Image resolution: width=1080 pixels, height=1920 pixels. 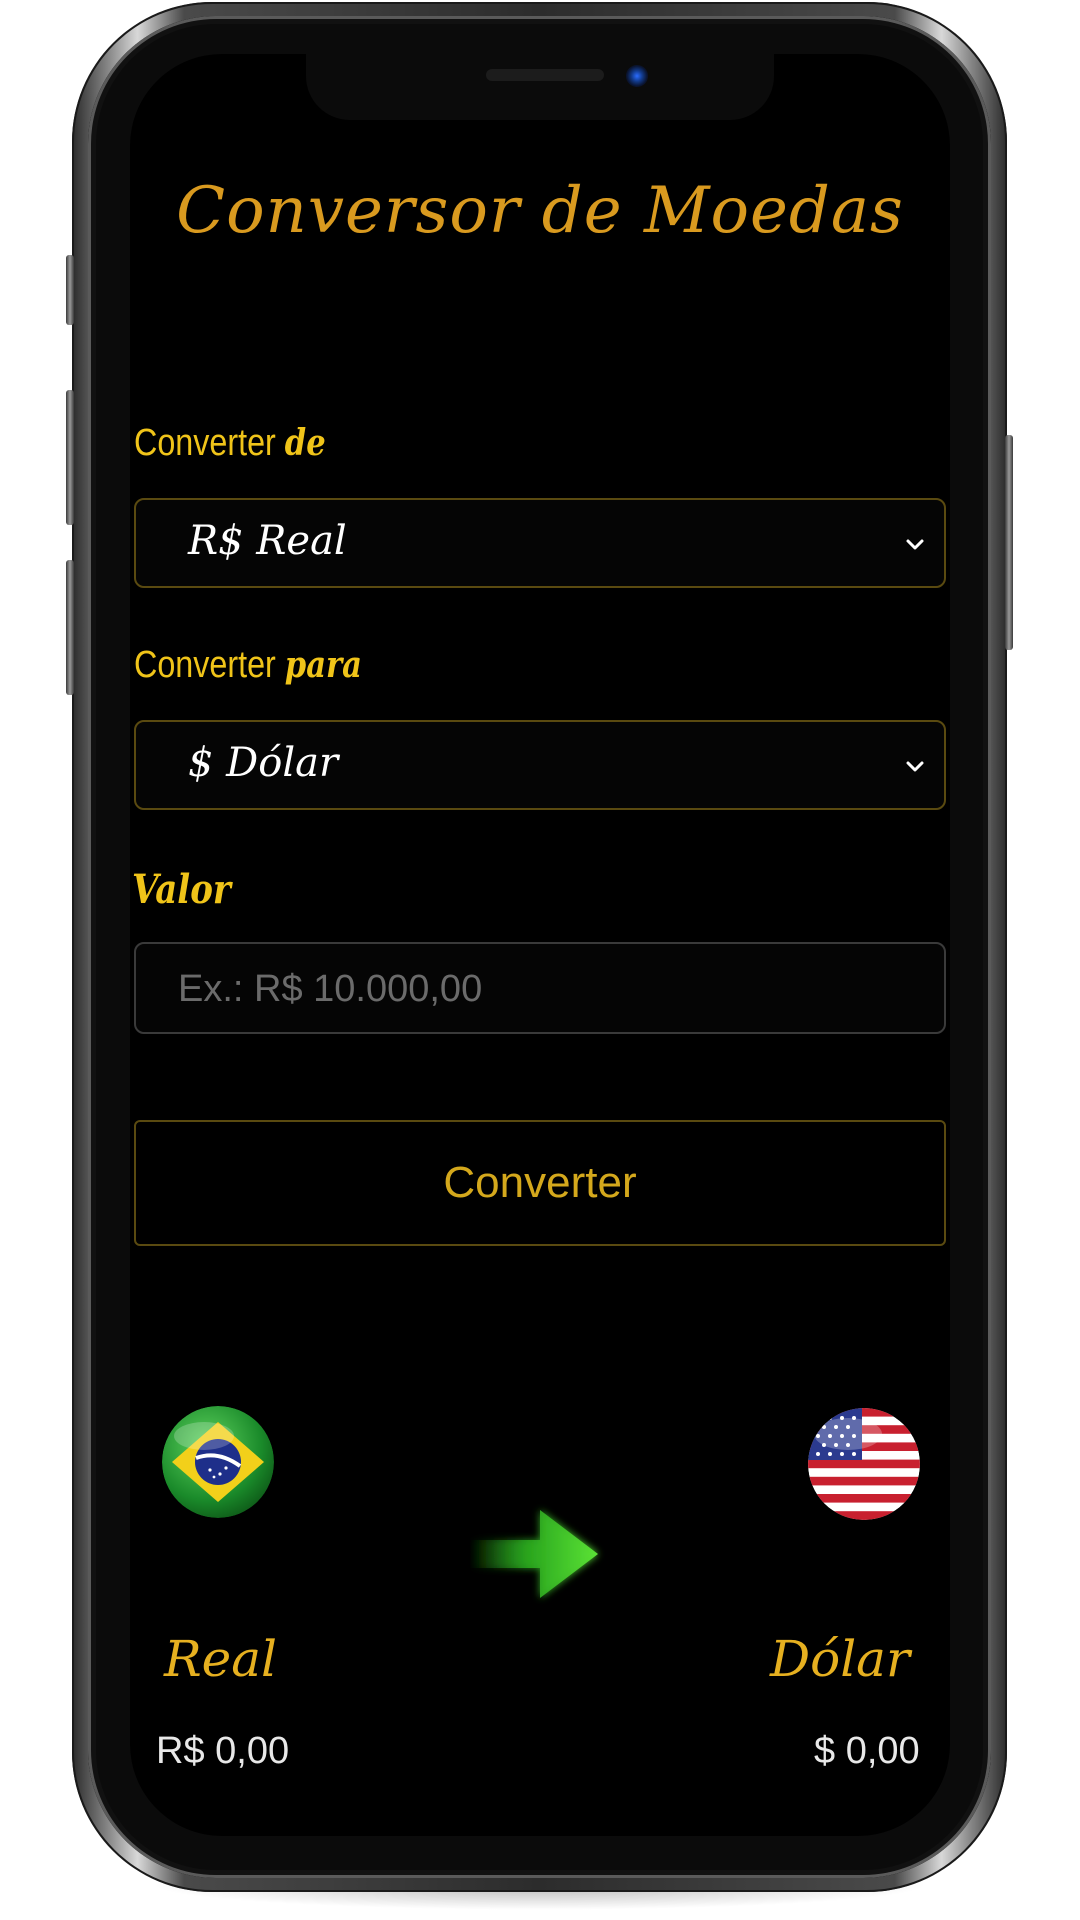 I want to click on from-label: Converter de, so click(x=230, y=443).